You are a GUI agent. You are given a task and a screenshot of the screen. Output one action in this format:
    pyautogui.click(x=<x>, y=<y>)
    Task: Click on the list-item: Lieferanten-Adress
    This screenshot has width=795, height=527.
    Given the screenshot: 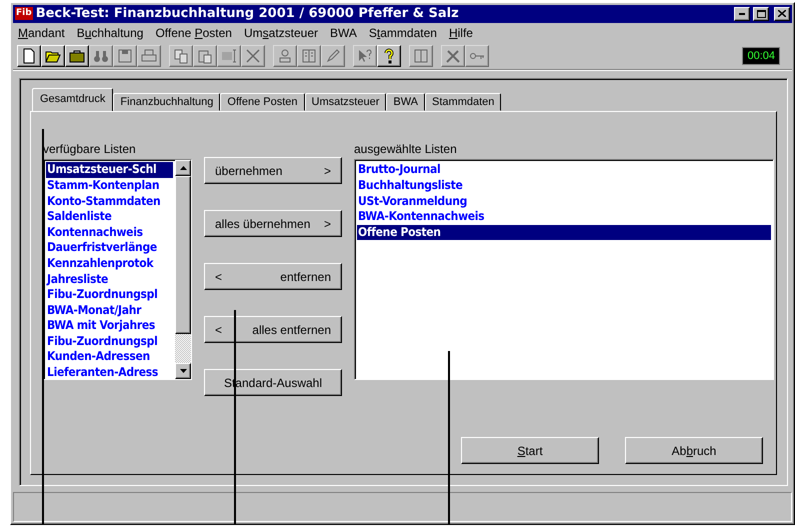 What is the action you would take?
    pyautogui.click(x=109, y=373)
    